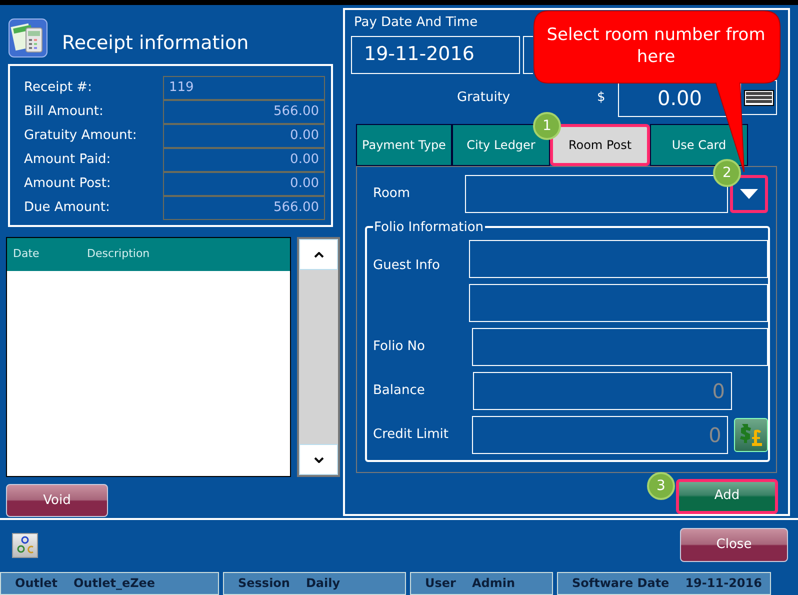  What do you see at coordinates (118, 254) in the screenshot?
I see `column-header: Description` at bounding box center [118, 254].